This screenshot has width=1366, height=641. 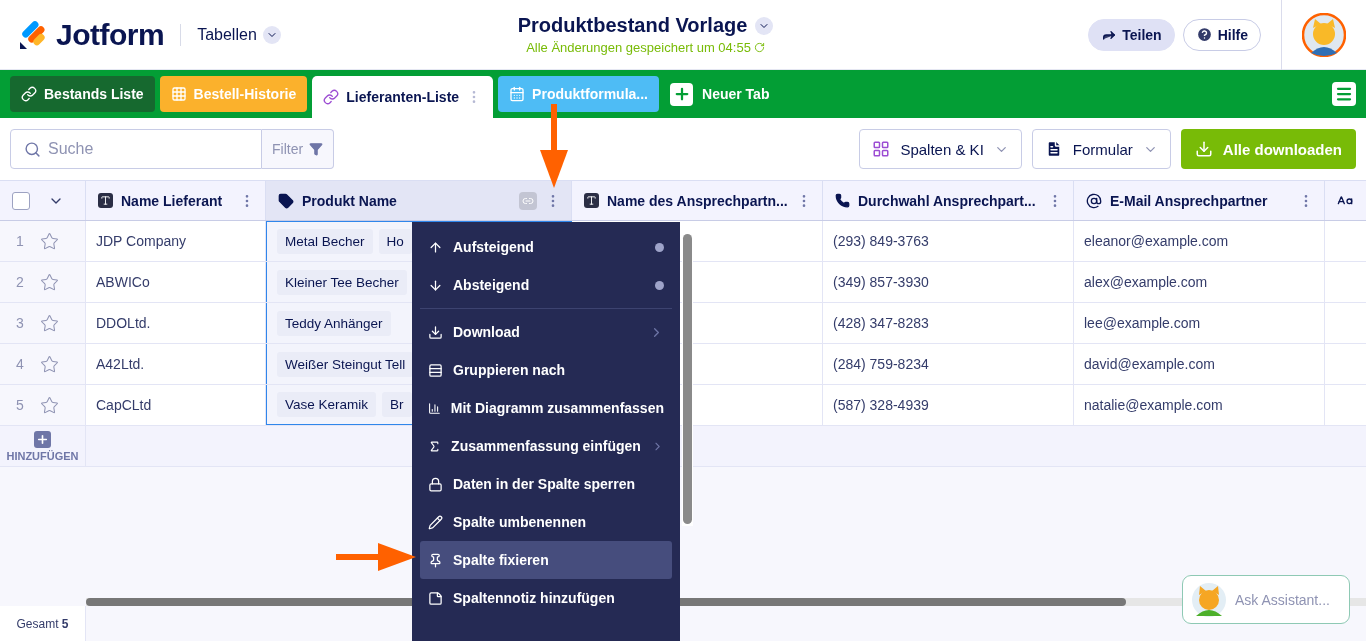 I want to click on table-cell: CapCLtd, so click(x=124, y=405).